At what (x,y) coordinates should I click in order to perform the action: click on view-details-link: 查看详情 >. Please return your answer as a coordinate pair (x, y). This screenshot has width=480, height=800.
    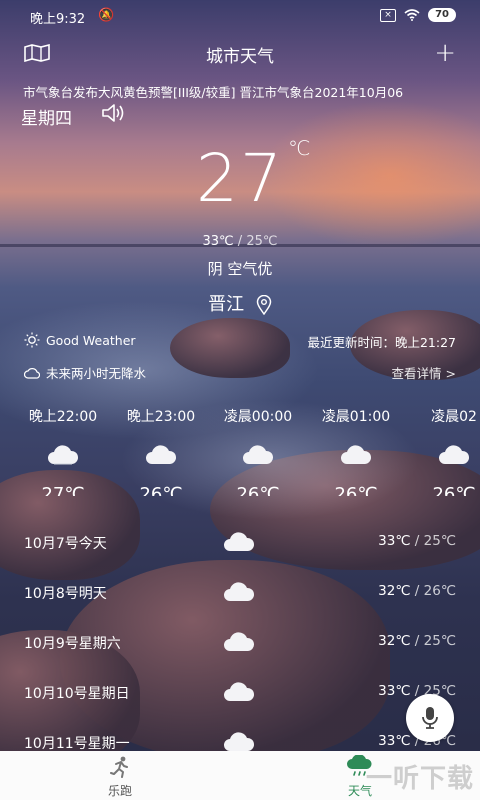
    Looking at the image, I should click on (424, 372).